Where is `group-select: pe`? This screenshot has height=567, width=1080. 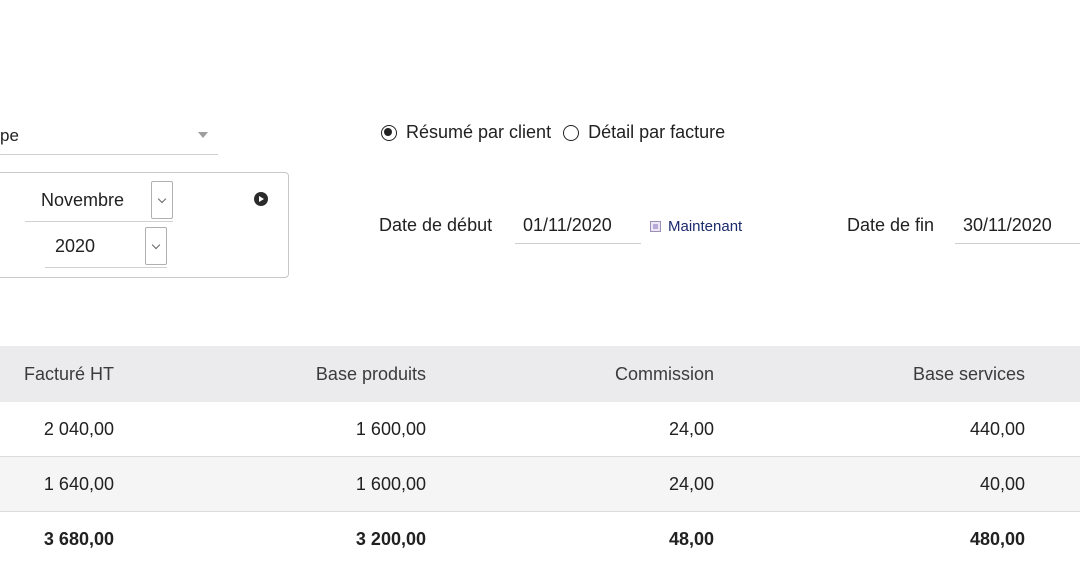 group-select: pe is located at coordinates (109, 136).